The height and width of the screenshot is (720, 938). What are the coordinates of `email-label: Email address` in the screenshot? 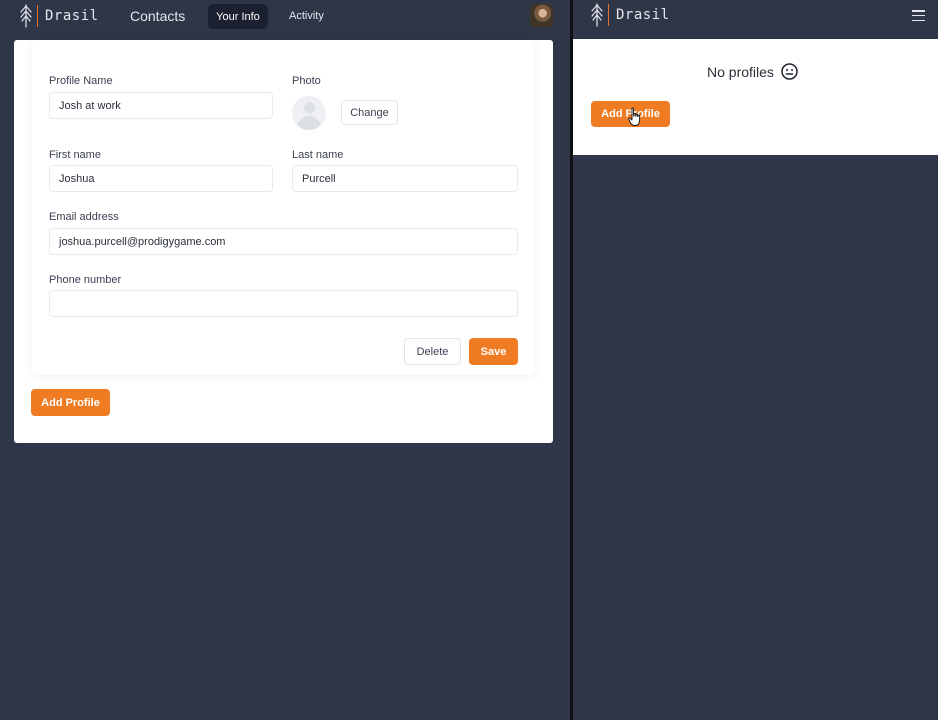 It's located at (84, 217).